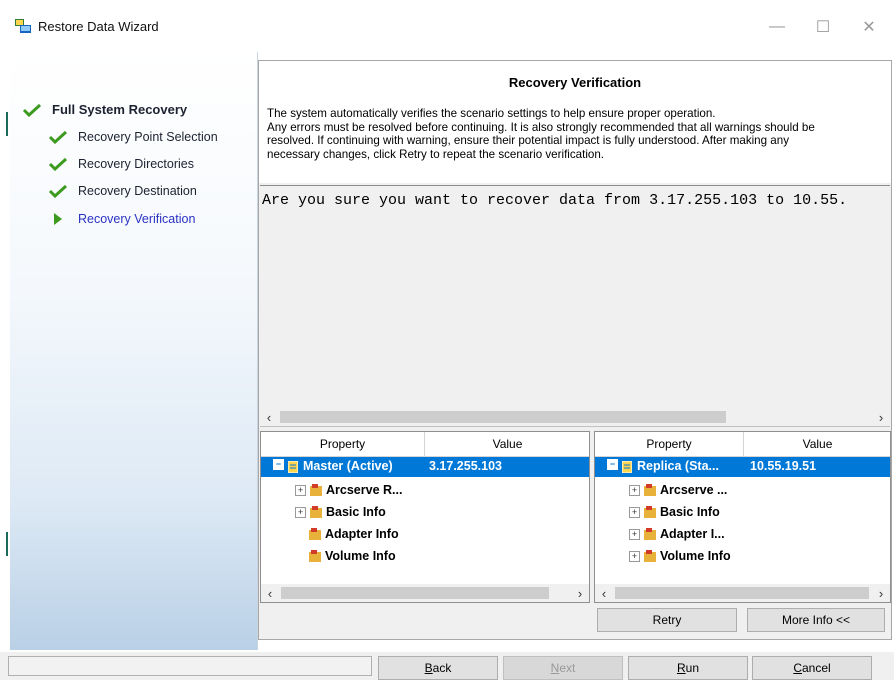 This screenshot has height=680, width=894. I want to click on step-recovery-point-selection: Recovery Point Selection, so click(133, 137).